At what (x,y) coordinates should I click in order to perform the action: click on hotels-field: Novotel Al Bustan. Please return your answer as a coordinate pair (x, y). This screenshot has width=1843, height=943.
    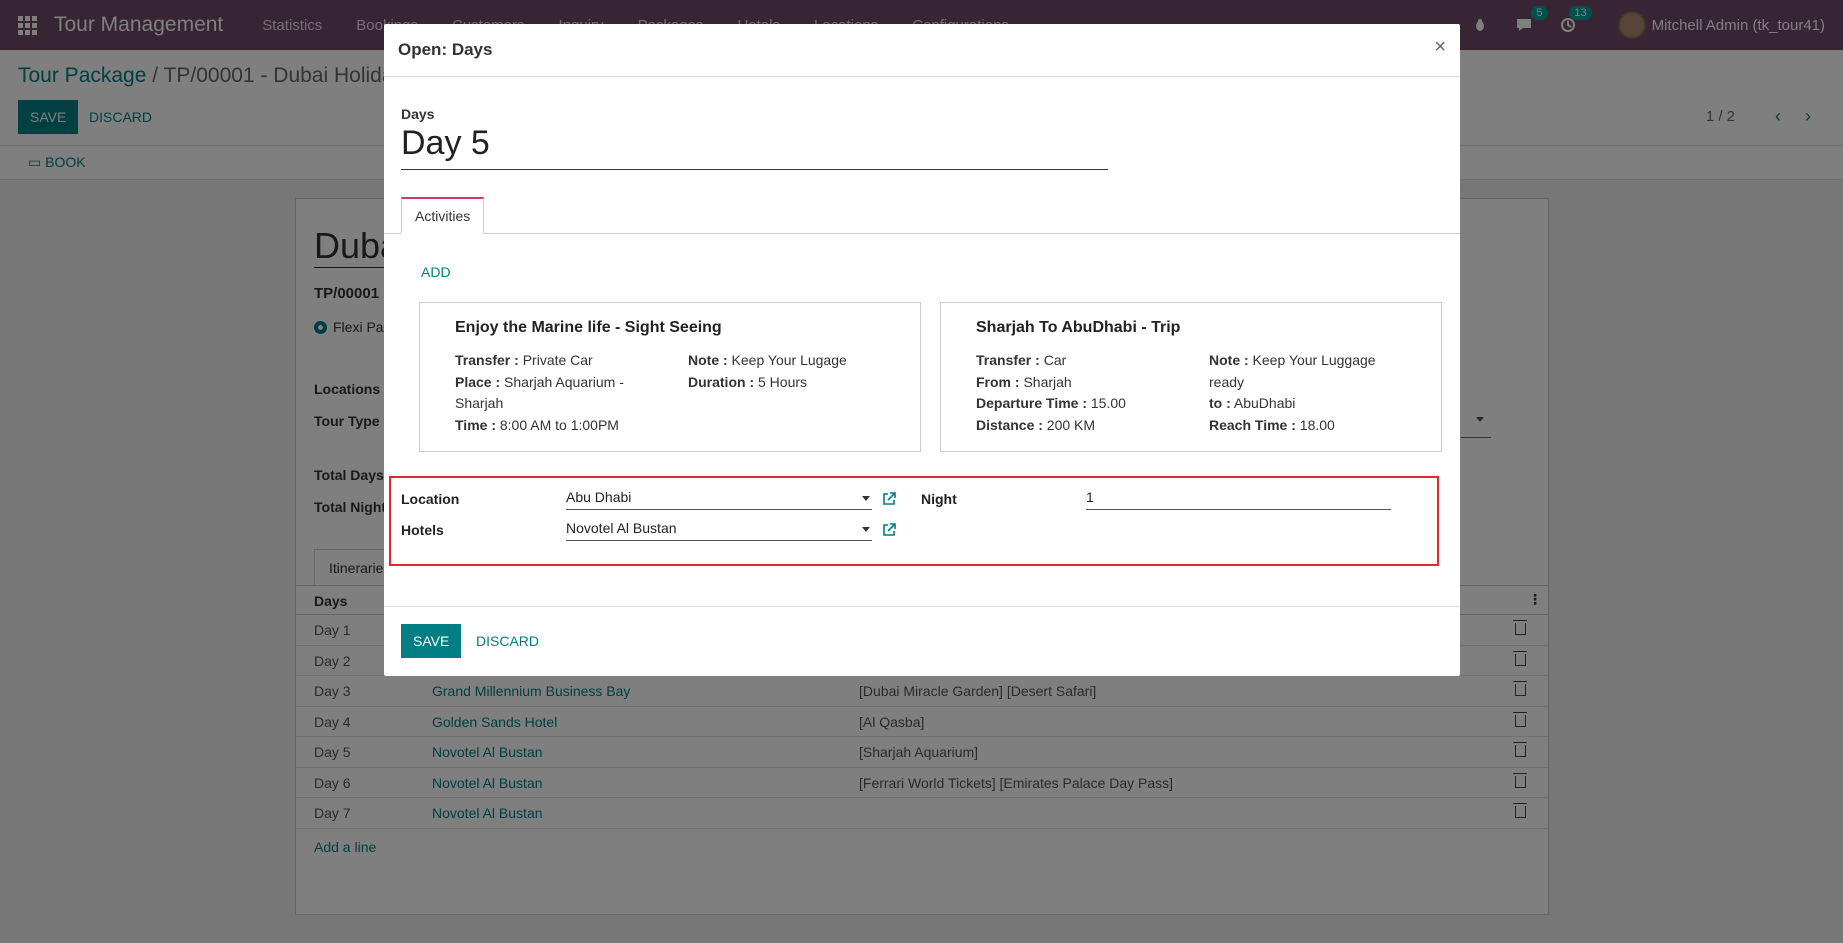
    Looking at the image, I should click on (719, 529).